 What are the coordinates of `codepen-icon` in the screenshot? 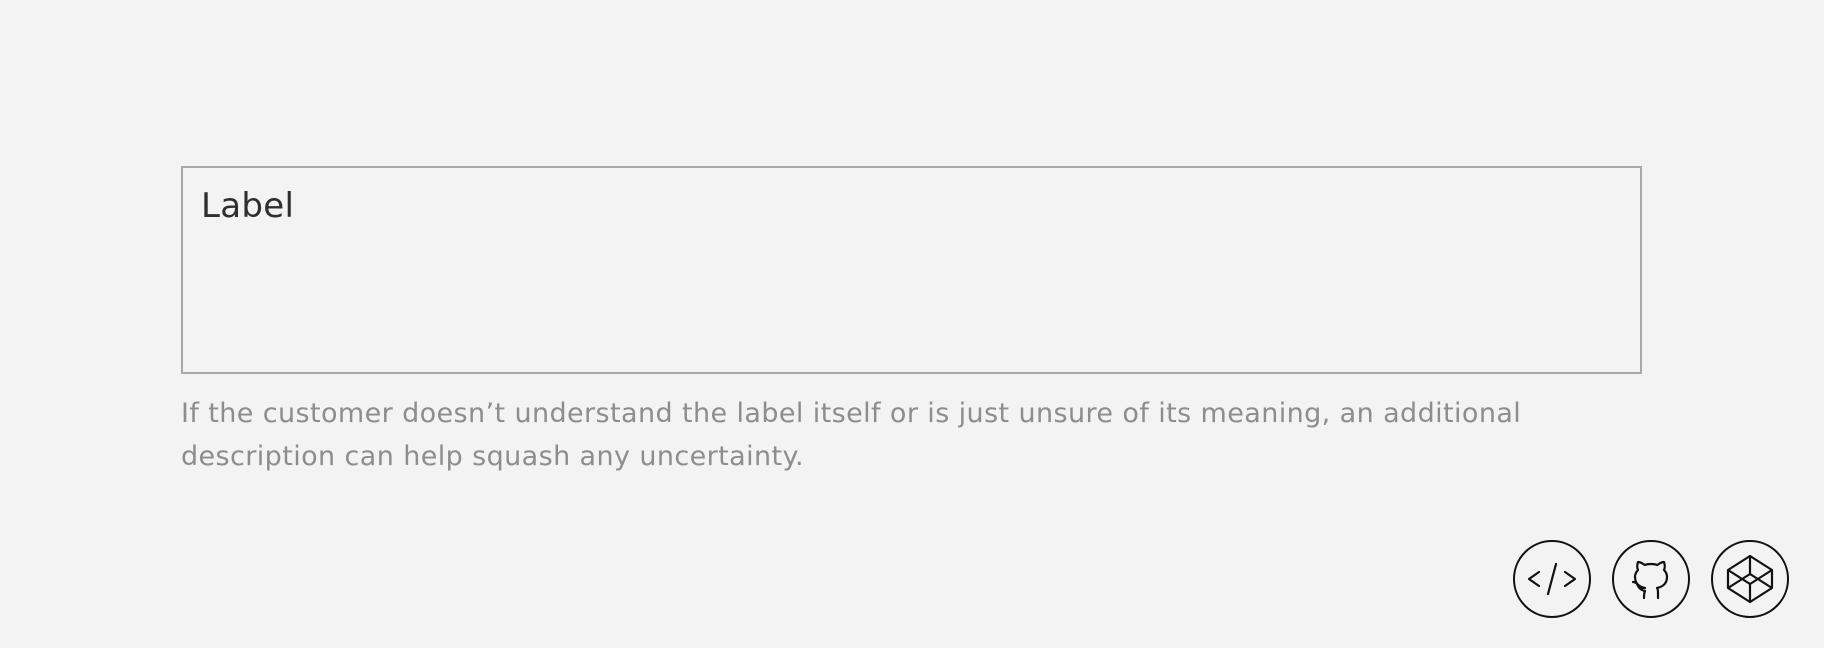 It's located at (1750, 579).